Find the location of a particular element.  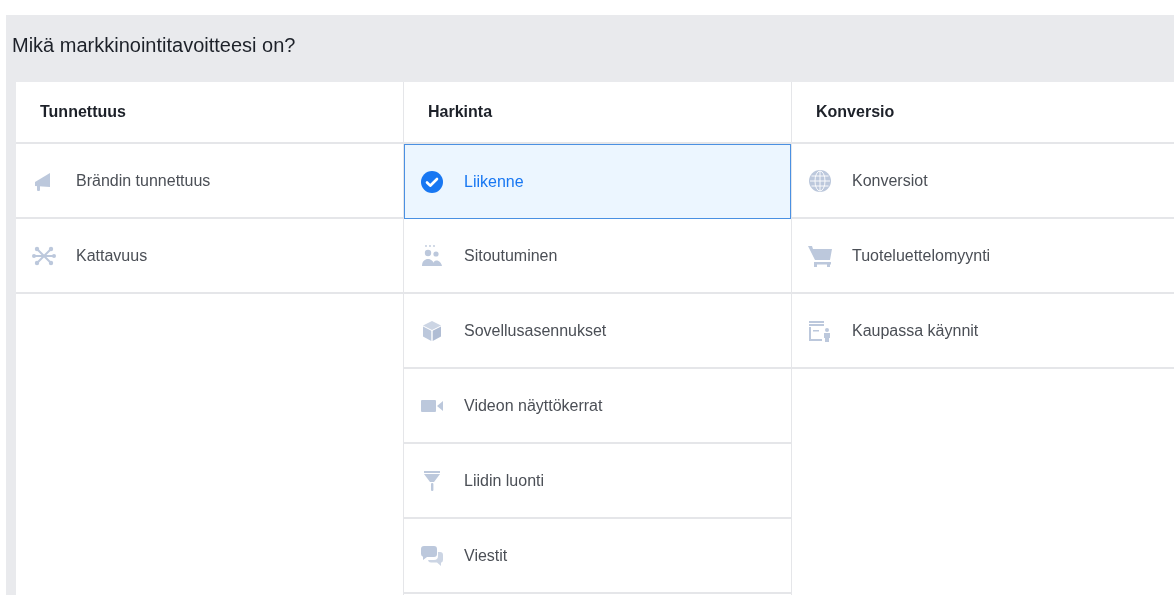

objective-option: Tuoteluettelomyynti is located at coordinates (983, 256).